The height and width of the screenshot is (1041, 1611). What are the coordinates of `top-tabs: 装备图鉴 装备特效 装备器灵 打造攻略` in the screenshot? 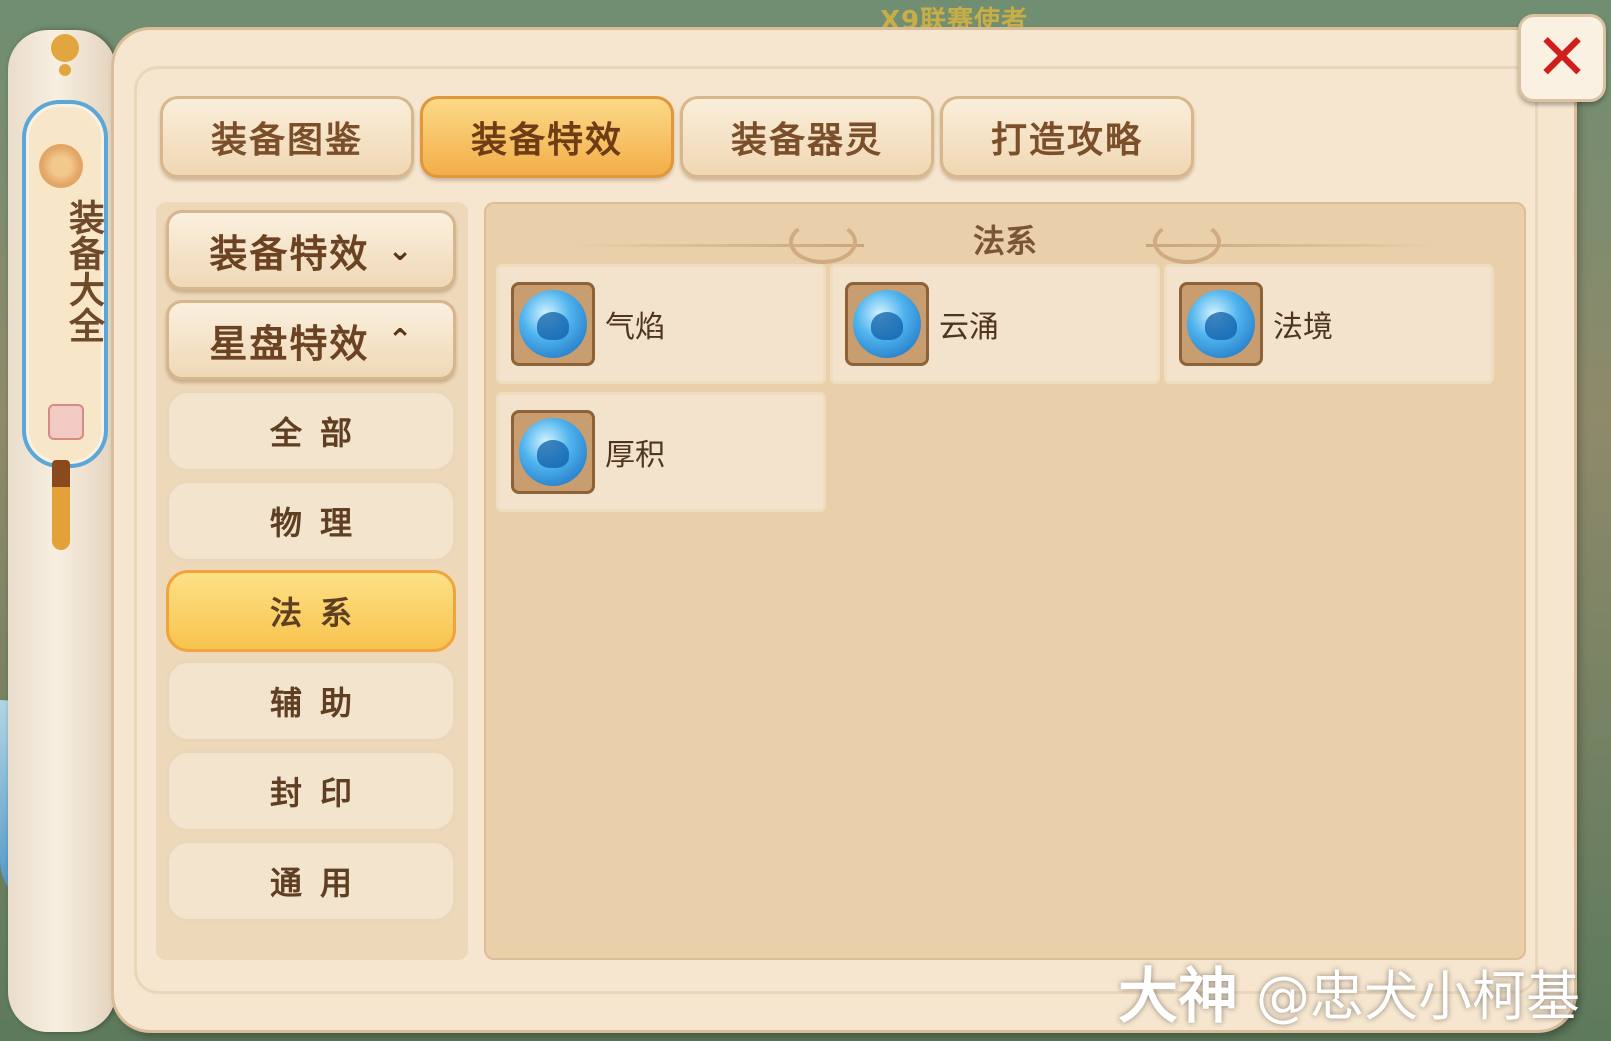 It's located at (677, 137).